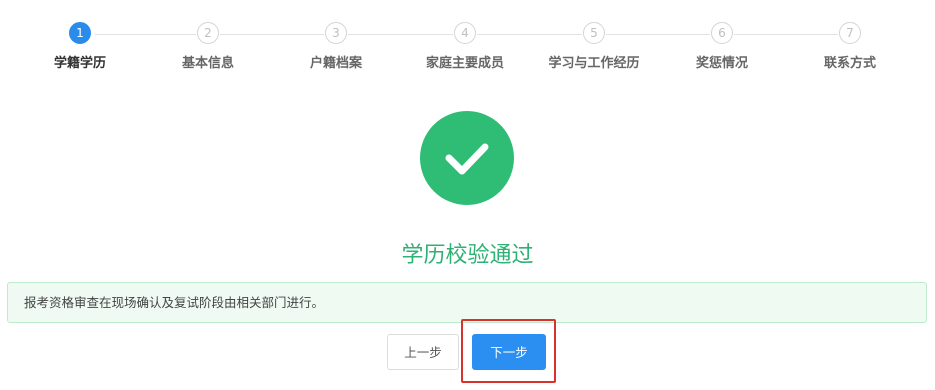 This screenshot has width=935, height=390. What do you see at coordinates (850, 33) in the screenshot?
I see `step-number: 7` at bounding box center [850, 33].